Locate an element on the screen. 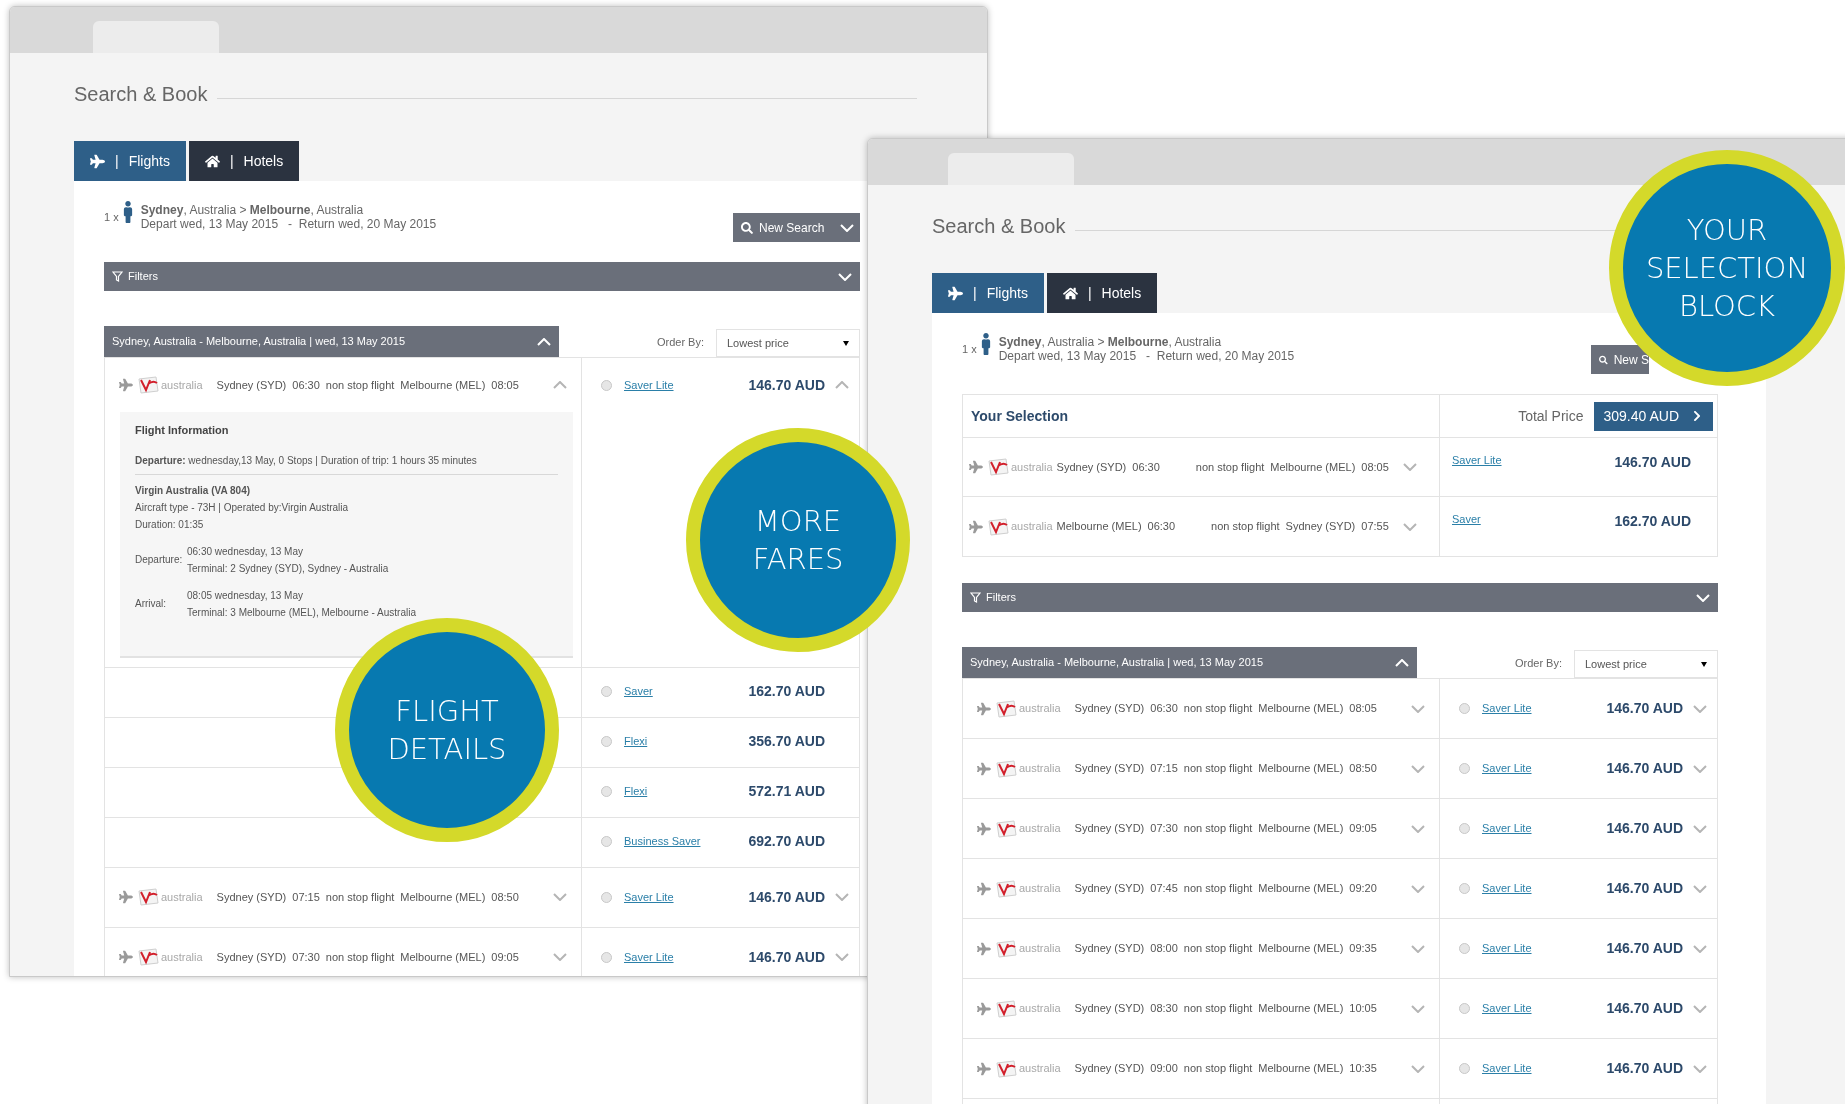 This screenshot has height=1104, width=1845. search-icon is located at coordinates (1603, 359).